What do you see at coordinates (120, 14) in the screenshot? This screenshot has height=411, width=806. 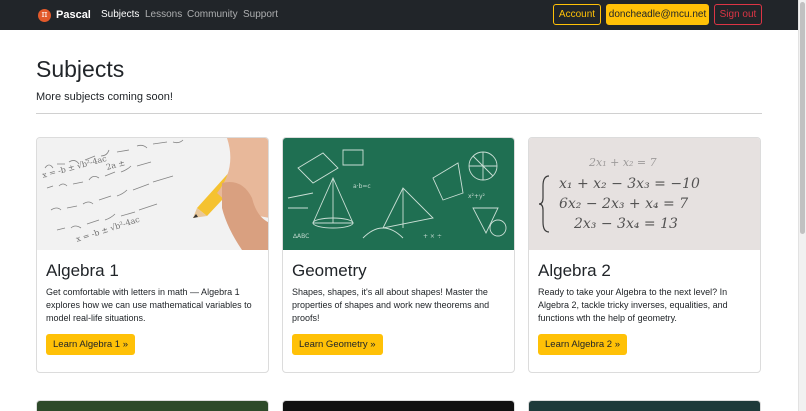 I see `nav-subjects: Subjects` at bounding box center [120, 14].